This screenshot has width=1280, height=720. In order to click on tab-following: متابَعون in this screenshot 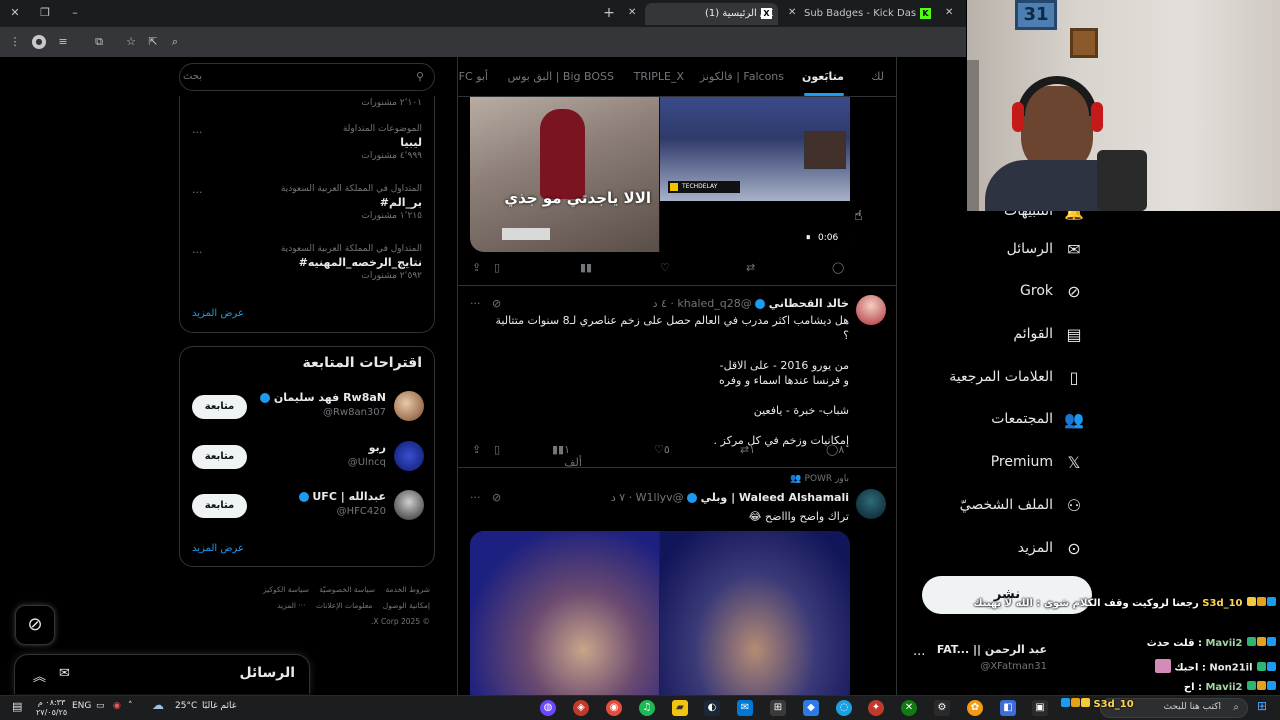, I will do `click(823, 76)`.